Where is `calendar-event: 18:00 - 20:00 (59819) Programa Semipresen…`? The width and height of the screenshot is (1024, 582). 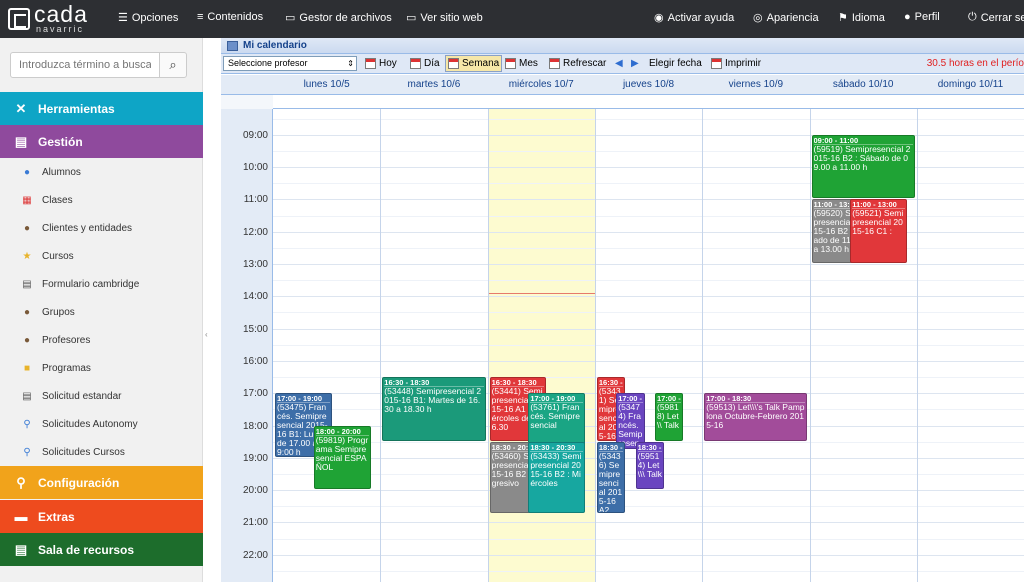 calendar-event: 18:00 - 20:00 (59819) Programa Semipresen… is located at coordinates (342, 457).